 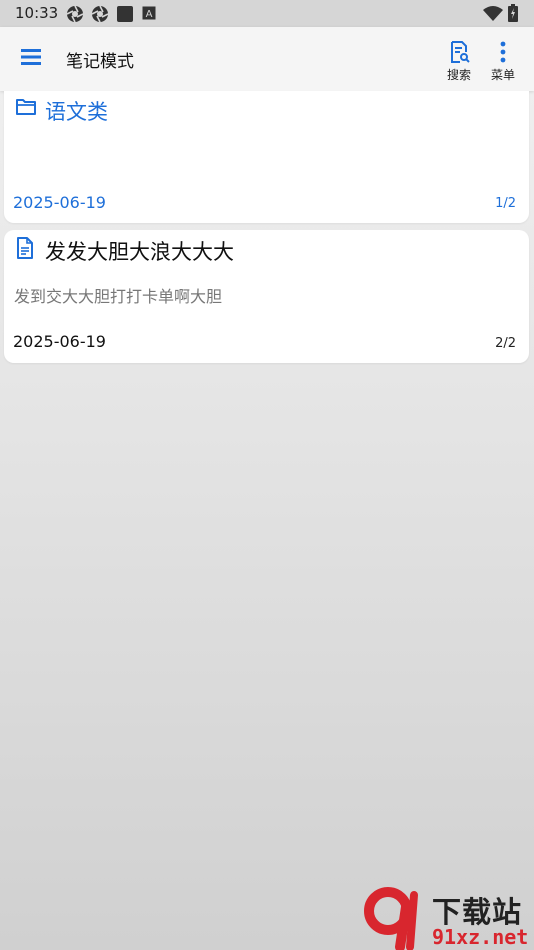 What do you see at coordinates (505, 343) in the screenshot?
I see `note-page-indicator: 2/2` at bounding box center [505, 343].